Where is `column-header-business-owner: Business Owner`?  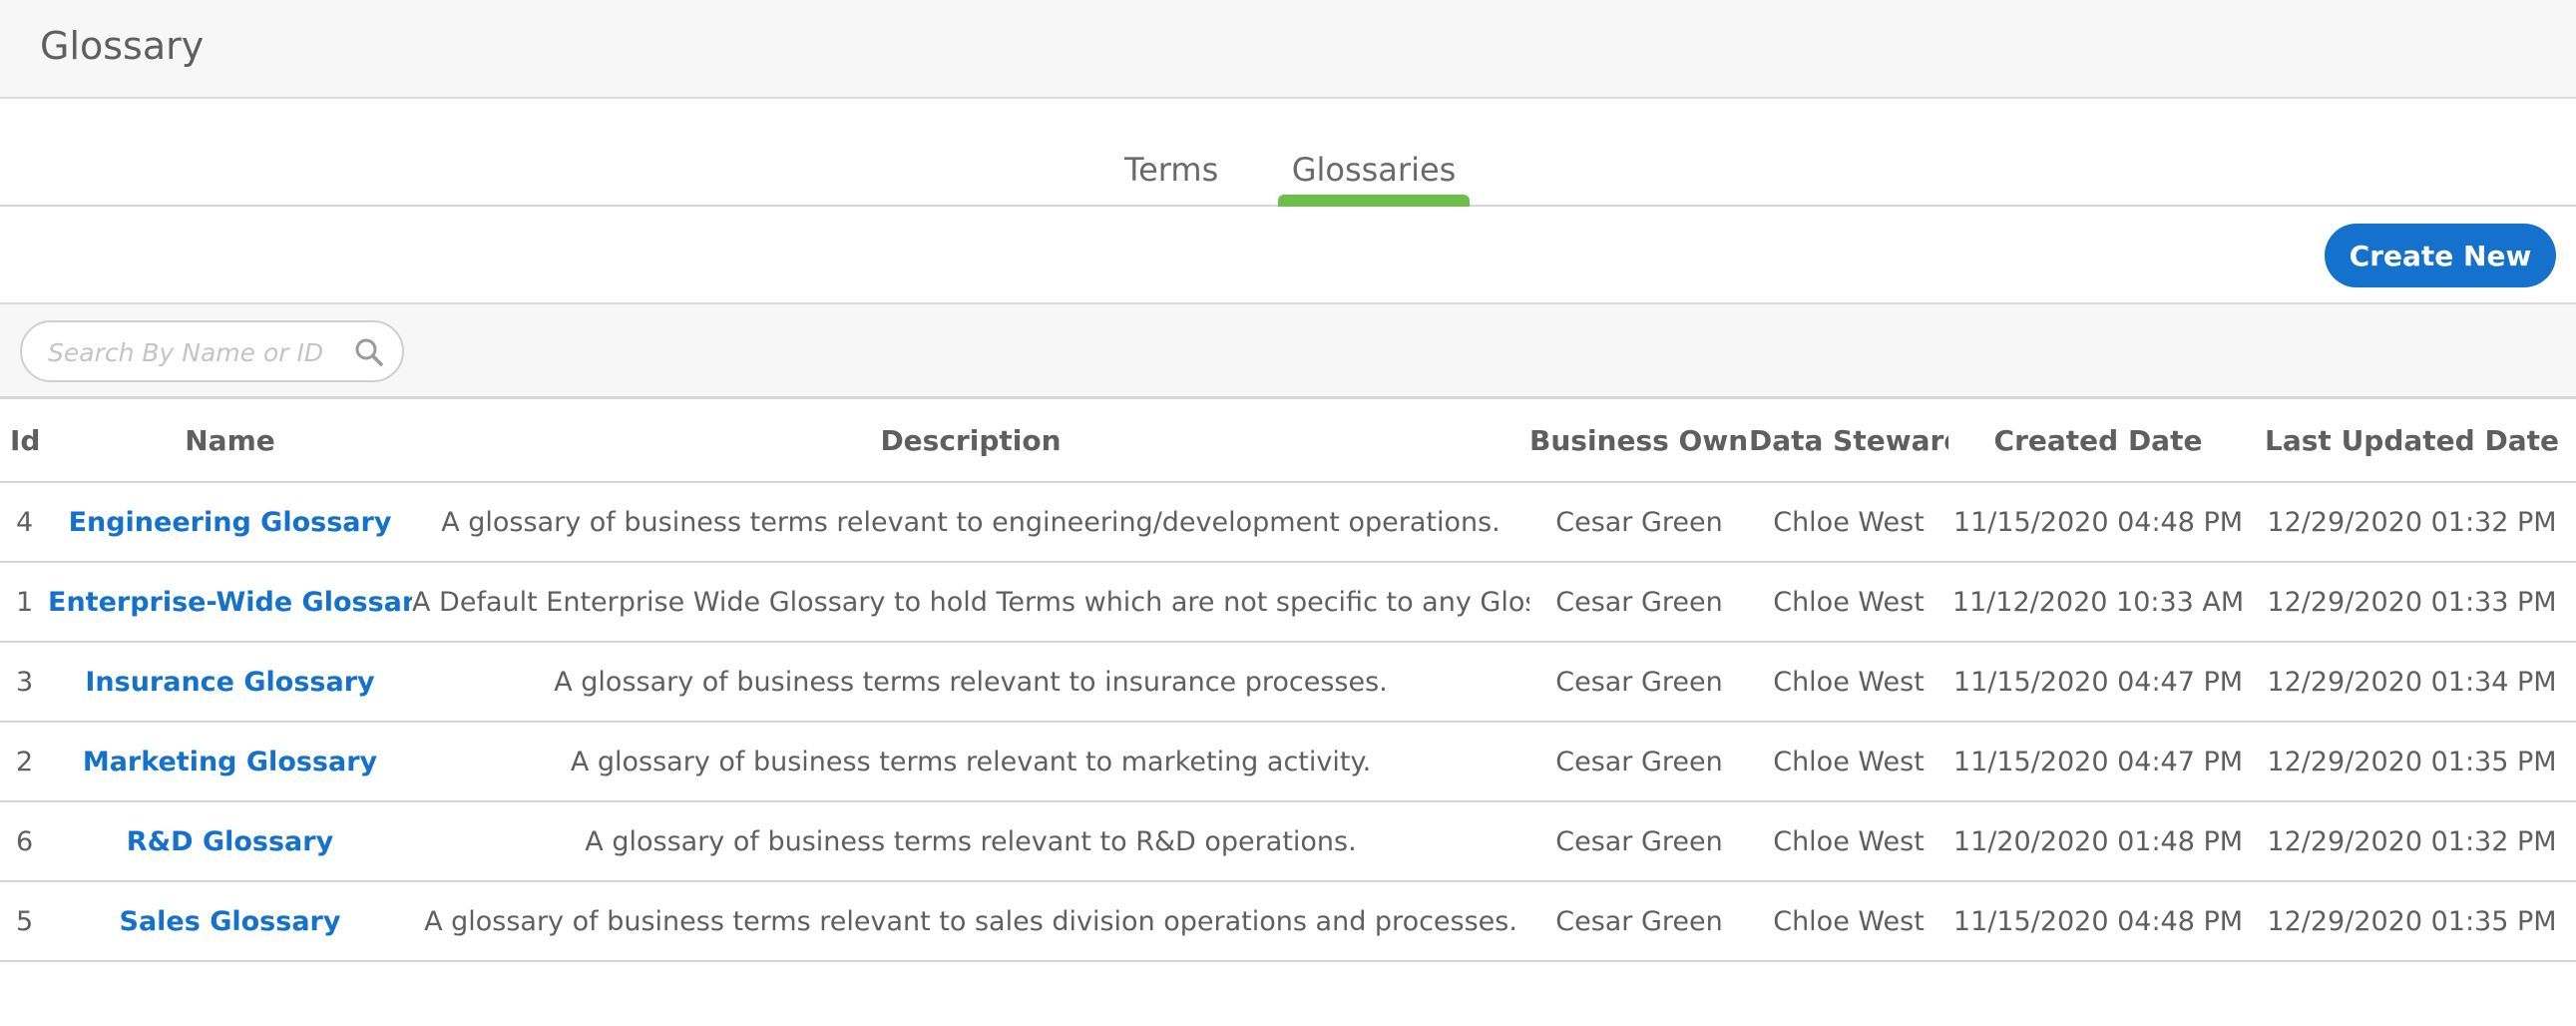
column-header-business-owner: Business Owner is located at coordinates (1639, 441).